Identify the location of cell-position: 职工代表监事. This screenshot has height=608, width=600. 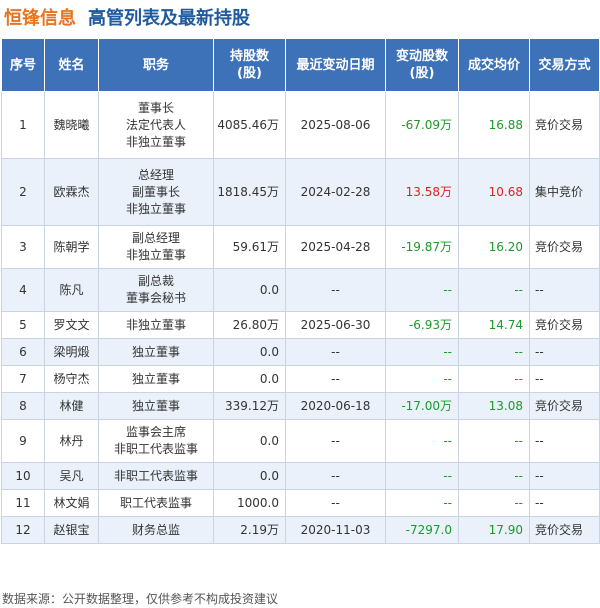
(156, 503).